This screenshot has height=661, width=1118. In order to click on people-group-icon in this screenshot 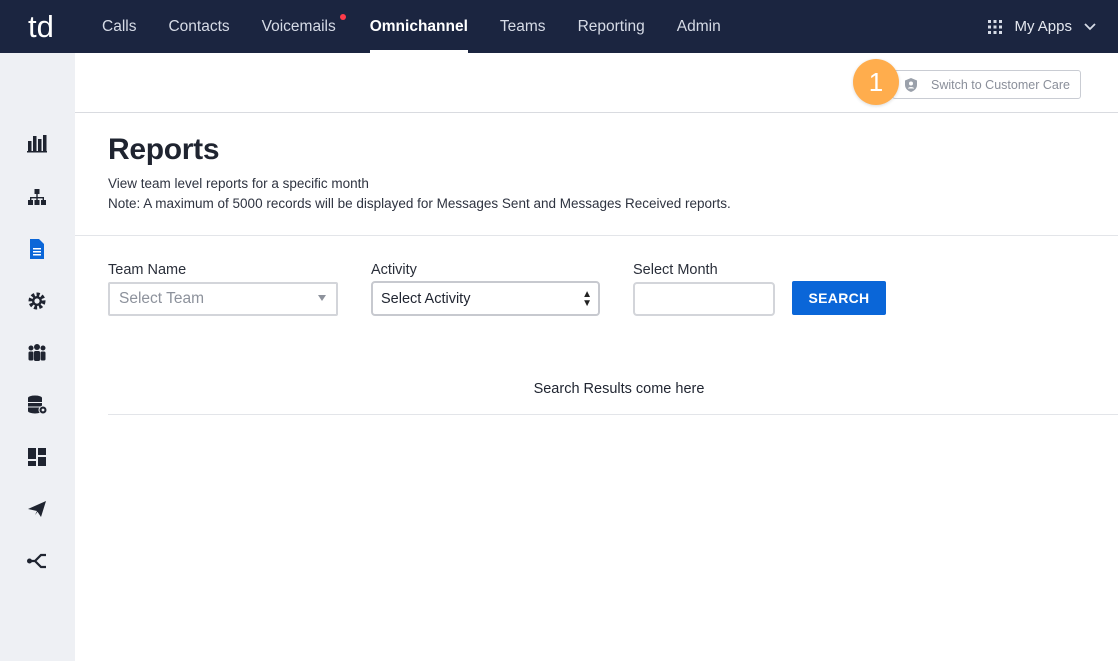, I will do `click(37, 353)`.